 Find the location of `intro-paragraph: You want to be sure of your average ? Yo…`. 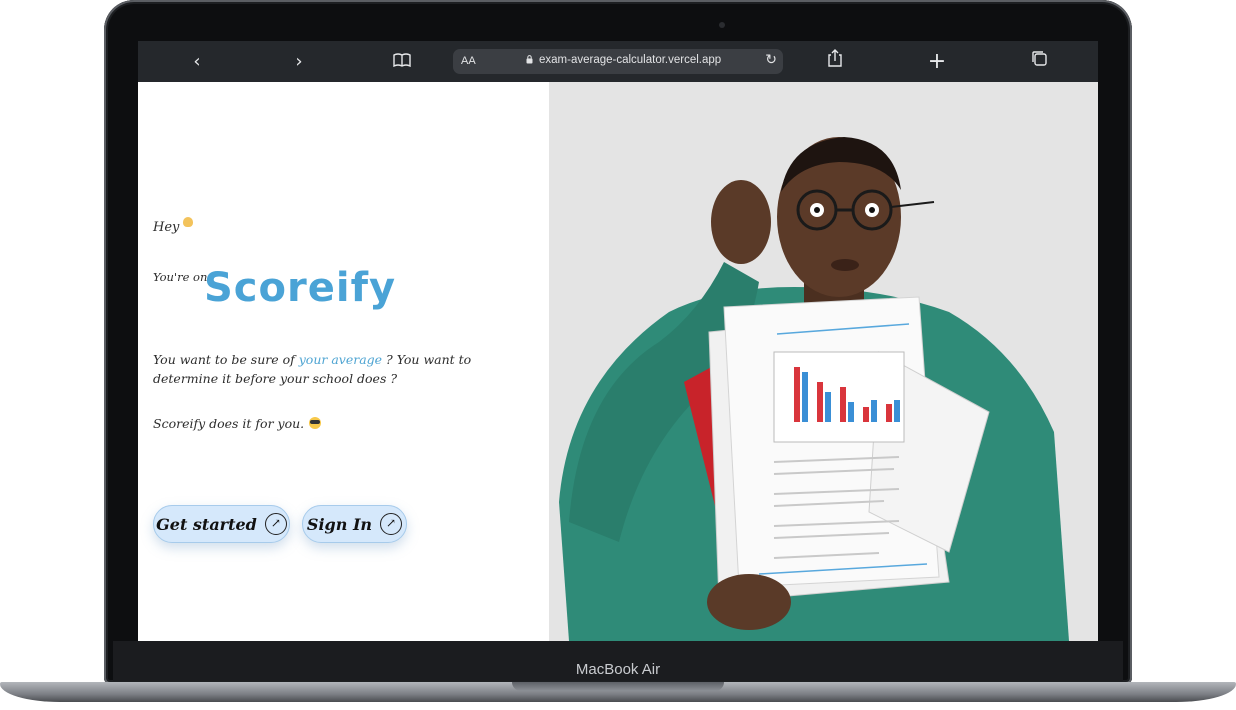

intro-paragraph: You want to be sure of your average ? Yo… is located at coordinates (338, 369).